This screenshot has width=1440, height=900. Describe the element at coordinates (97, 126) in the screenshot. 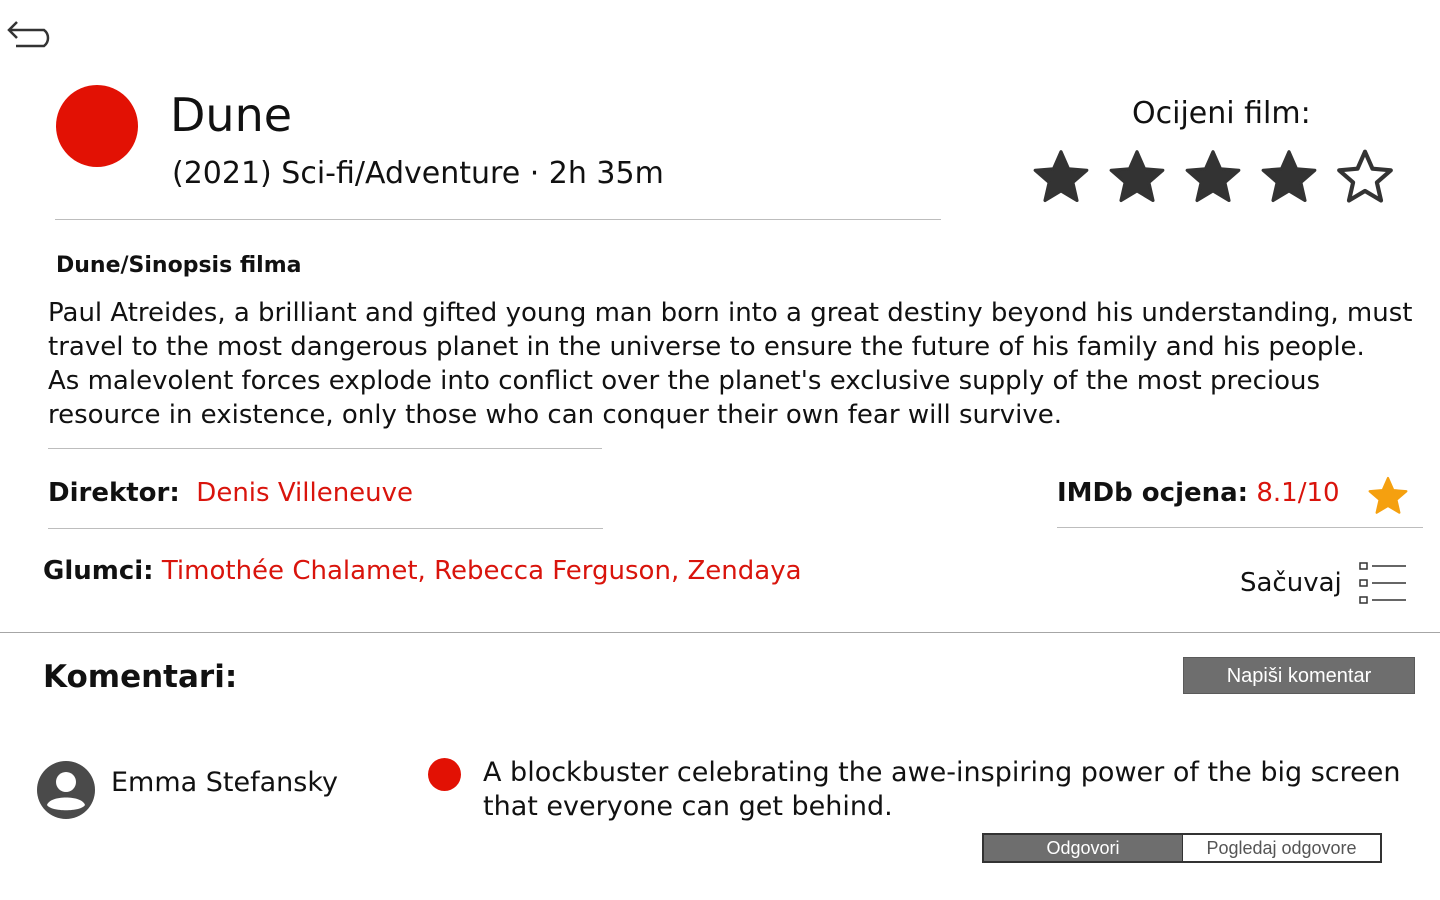

I see `movie-poster-thumbnail` at that location.